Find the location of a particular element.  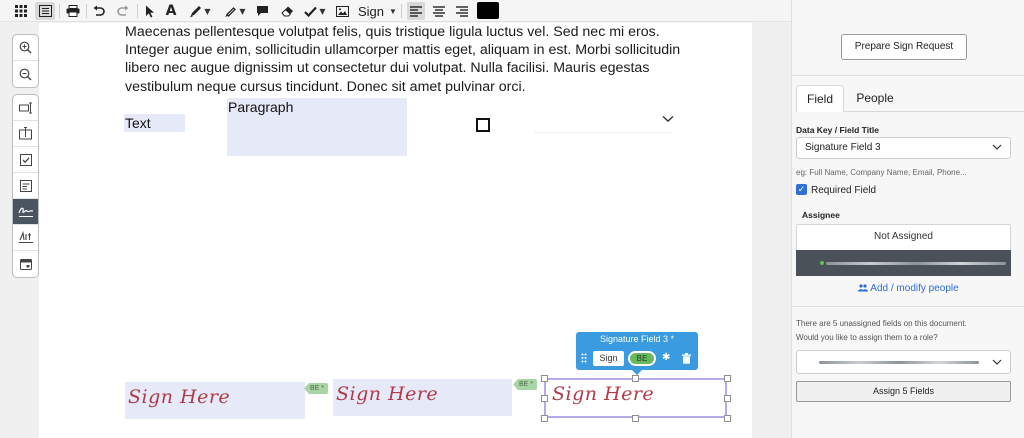

paragraph-field-label: Paragraph is located at coordinates (261, 107).